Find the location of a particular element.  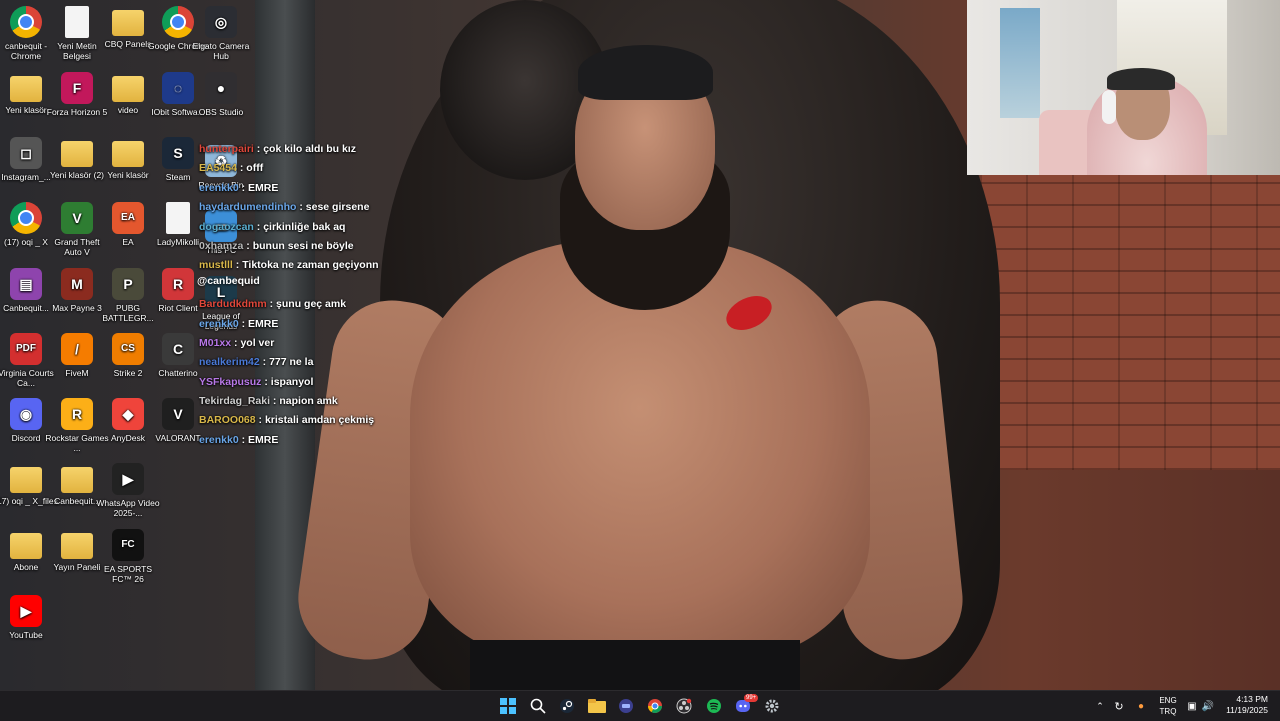

desktop-icon-label: EA SPORTS FC™ 26 is located at coordinates (128, 574).